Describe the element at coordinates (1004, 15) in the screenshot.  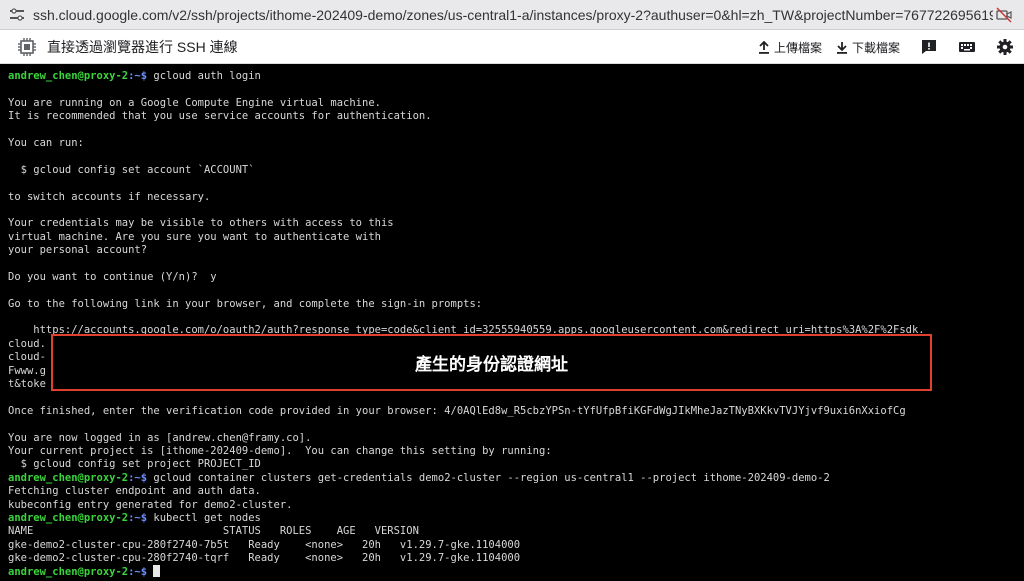
I see `camera-blocked-icon` at that location.